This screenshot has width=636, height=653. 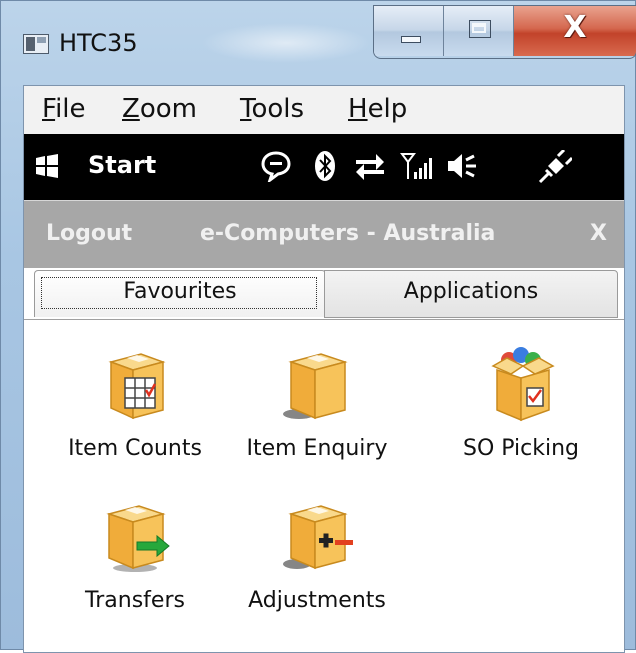 I want to click on app-icon, so click(x=36, y=44).